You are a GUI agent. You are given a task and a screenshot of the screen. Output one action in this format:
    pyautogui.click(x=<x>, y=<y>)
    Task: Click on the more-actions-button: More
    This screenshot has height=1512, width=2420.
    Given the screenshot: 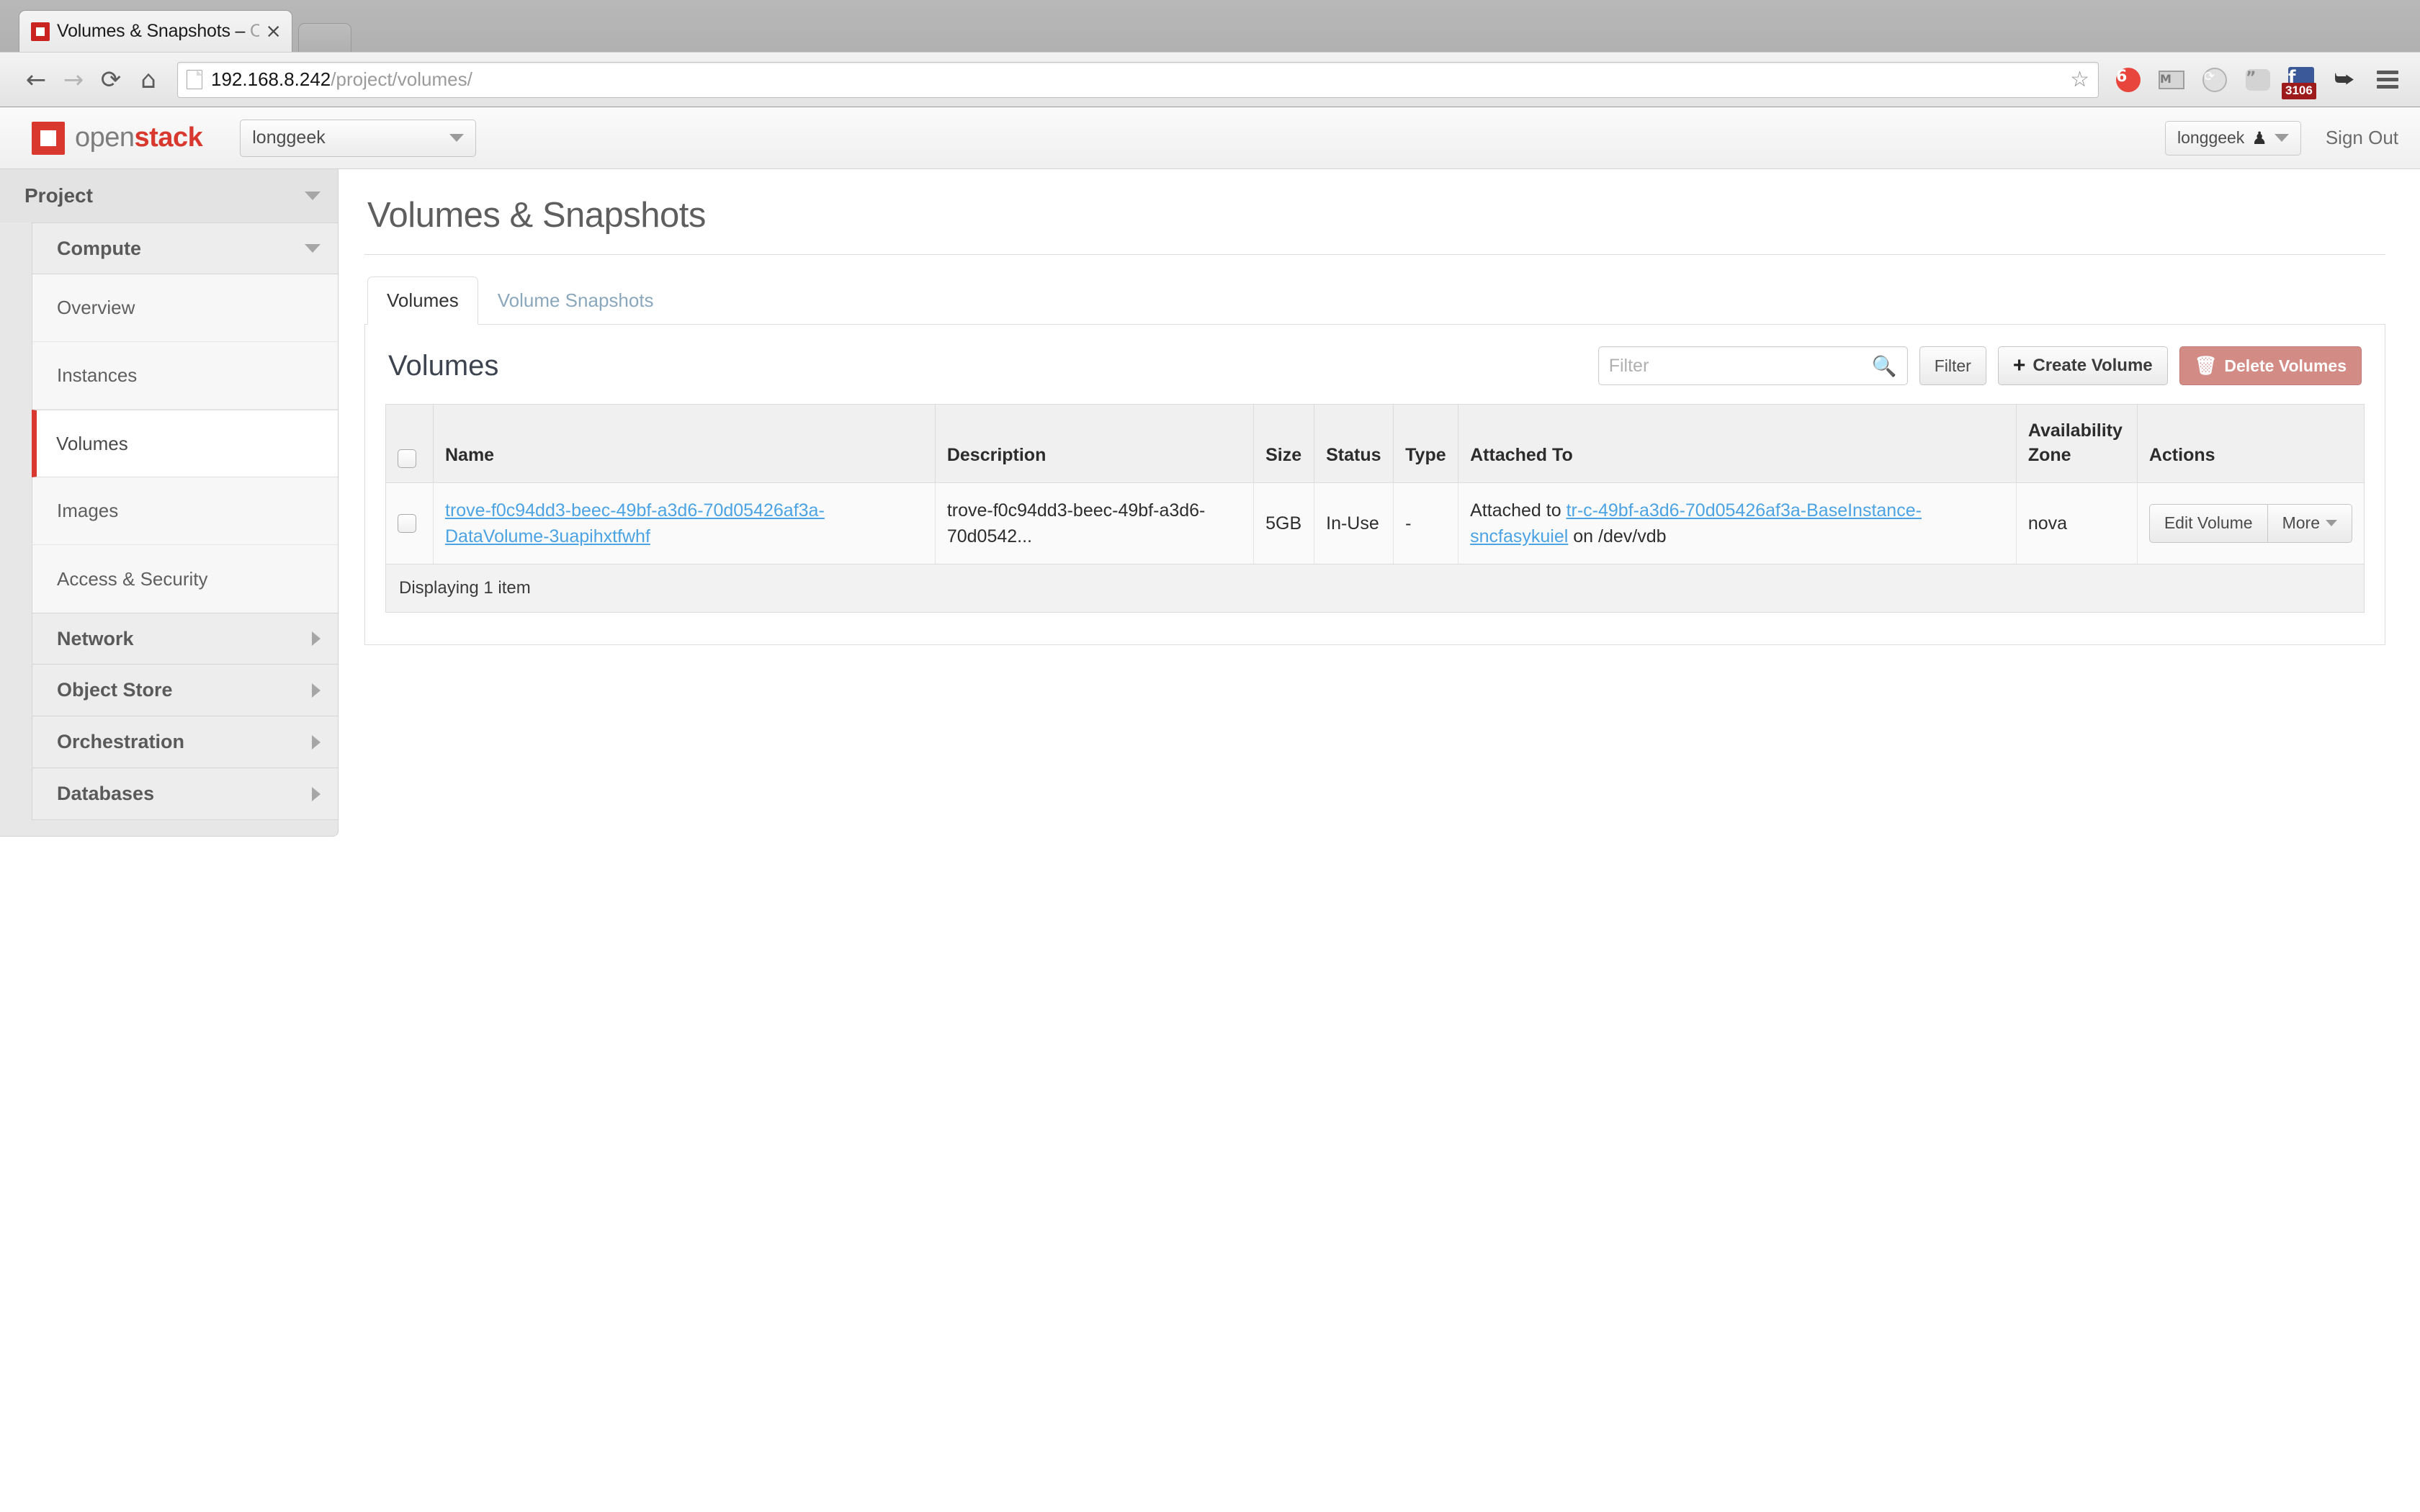 What is the action you would take?
    pyautogui.click(x=2309, y=523)
    